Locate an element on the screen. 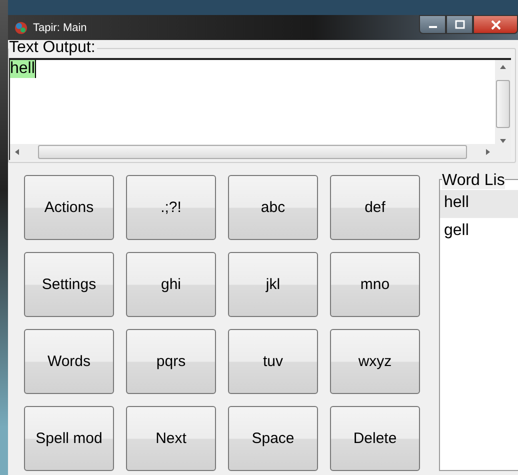 The width and height of the screenshot is (518, 475). group-label: Text Output: is located at coordinates (53, 48).